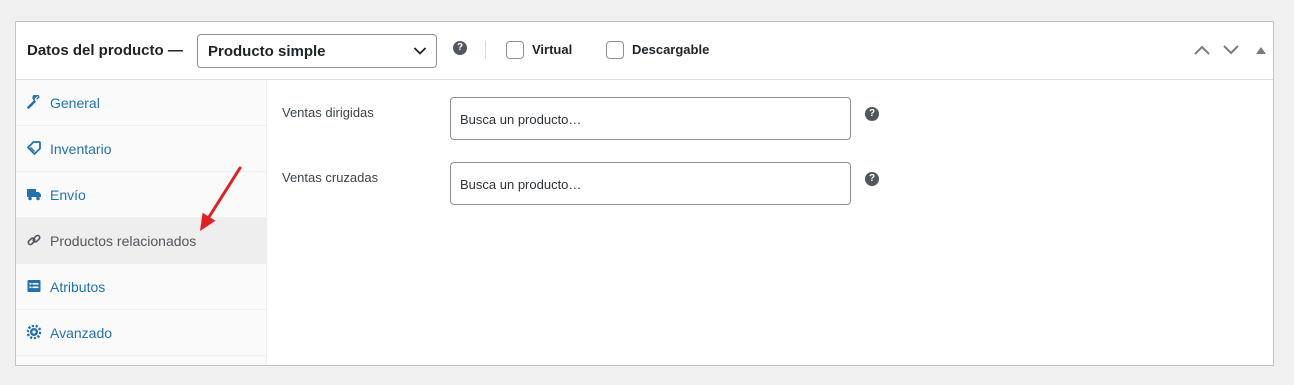 This screenshot has height=385, width=1294. Describe the element at coordinates (615, 50) in the screenshot. I see `downloadable-checkbox` at that location.